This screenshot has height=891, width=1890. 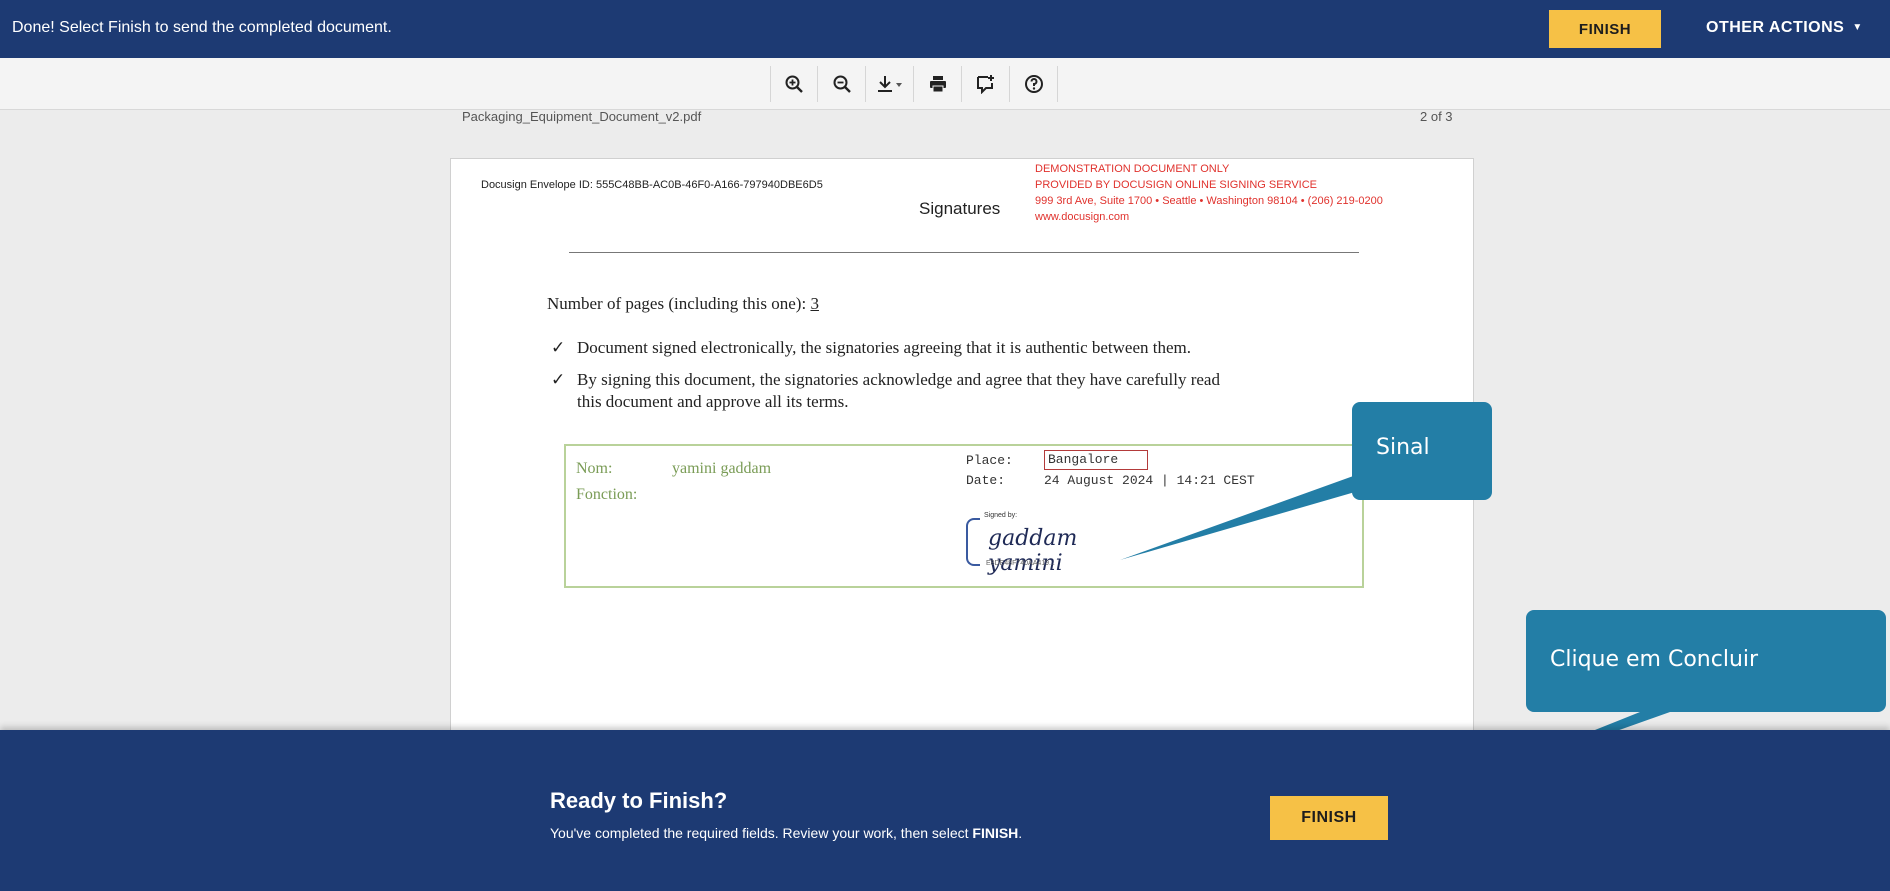 I want to click on zoom-in-icon, so click(x=794, y=84).